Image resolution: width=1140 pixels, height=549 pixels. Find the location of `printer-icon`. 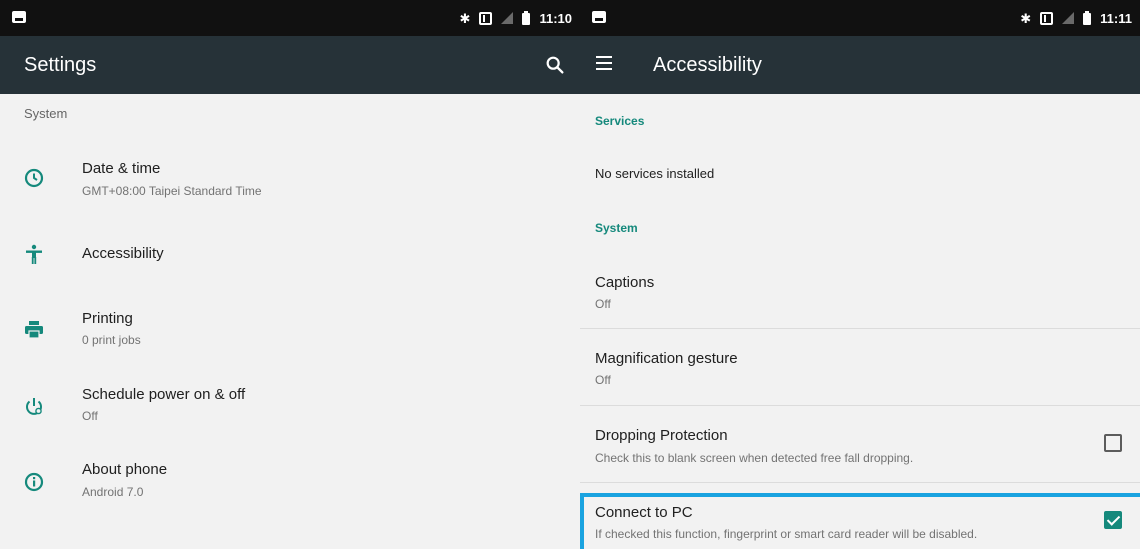

printer-icon is located at coordinates (34, 330).